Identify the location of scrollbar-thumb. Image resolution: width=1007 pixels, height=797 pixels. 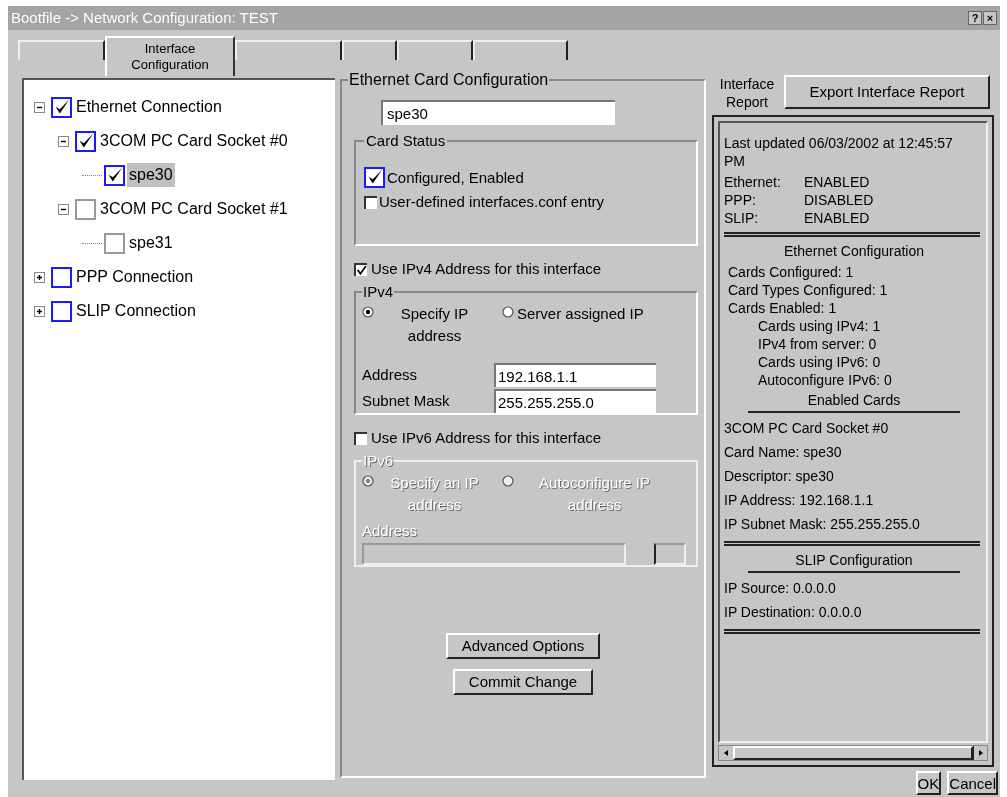
(853, 753).